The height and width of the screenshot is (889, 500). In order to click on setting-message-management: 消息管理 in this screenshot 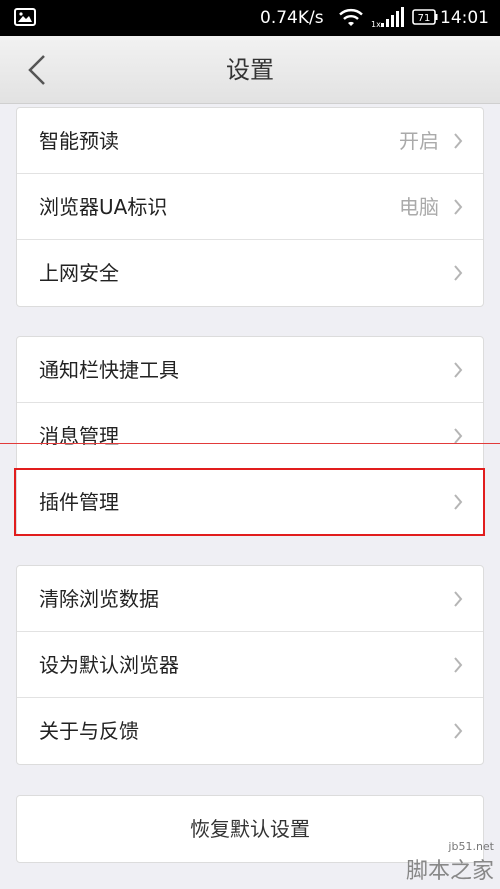, I will do `click(250, 436)`.